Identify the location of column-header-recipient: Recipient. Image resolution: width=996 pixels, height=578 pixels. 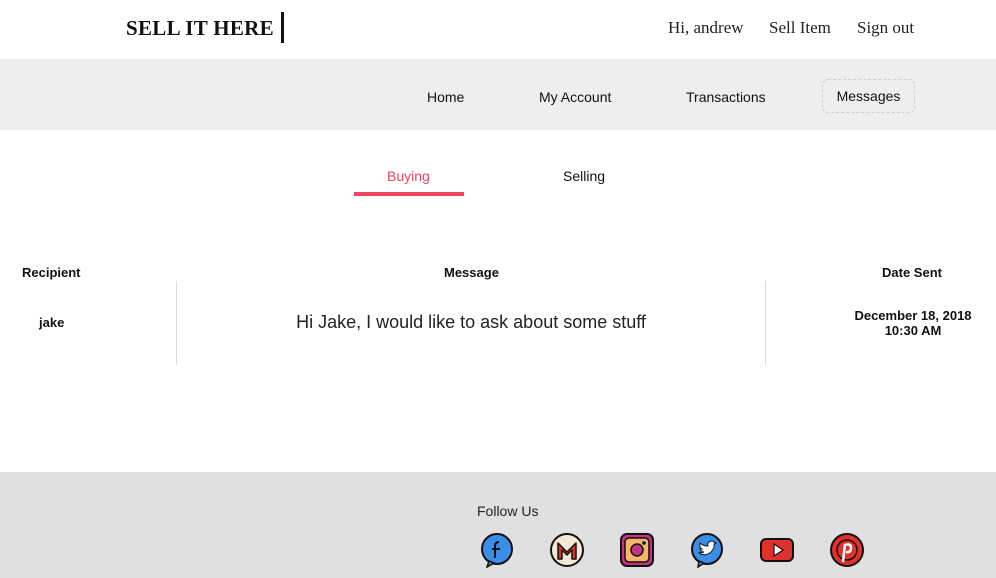
(51, 272).